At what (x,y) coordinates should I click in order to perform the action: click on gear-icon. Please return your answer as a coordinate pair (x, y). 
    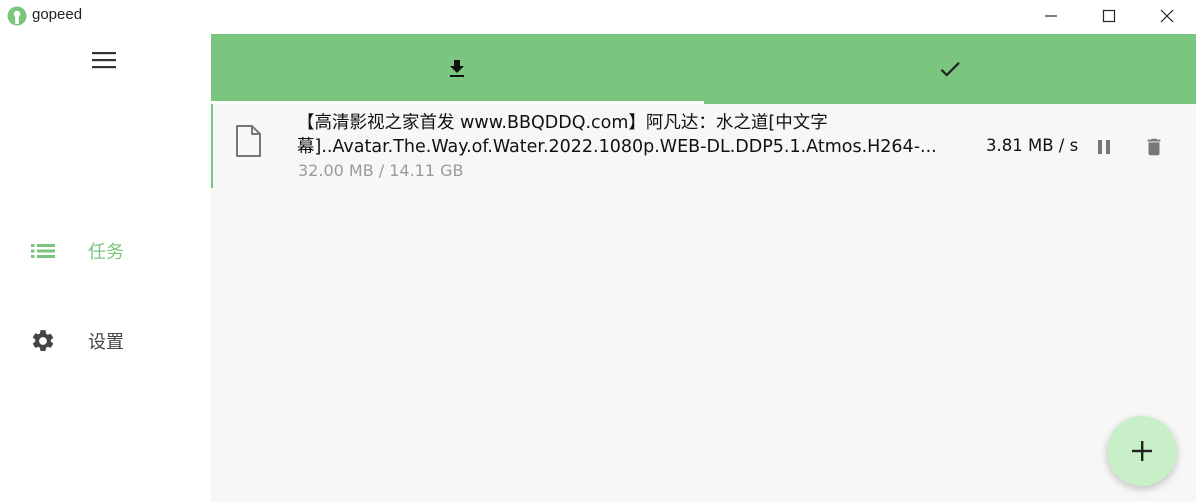
    Looking at the image, I should click on (43, 341).